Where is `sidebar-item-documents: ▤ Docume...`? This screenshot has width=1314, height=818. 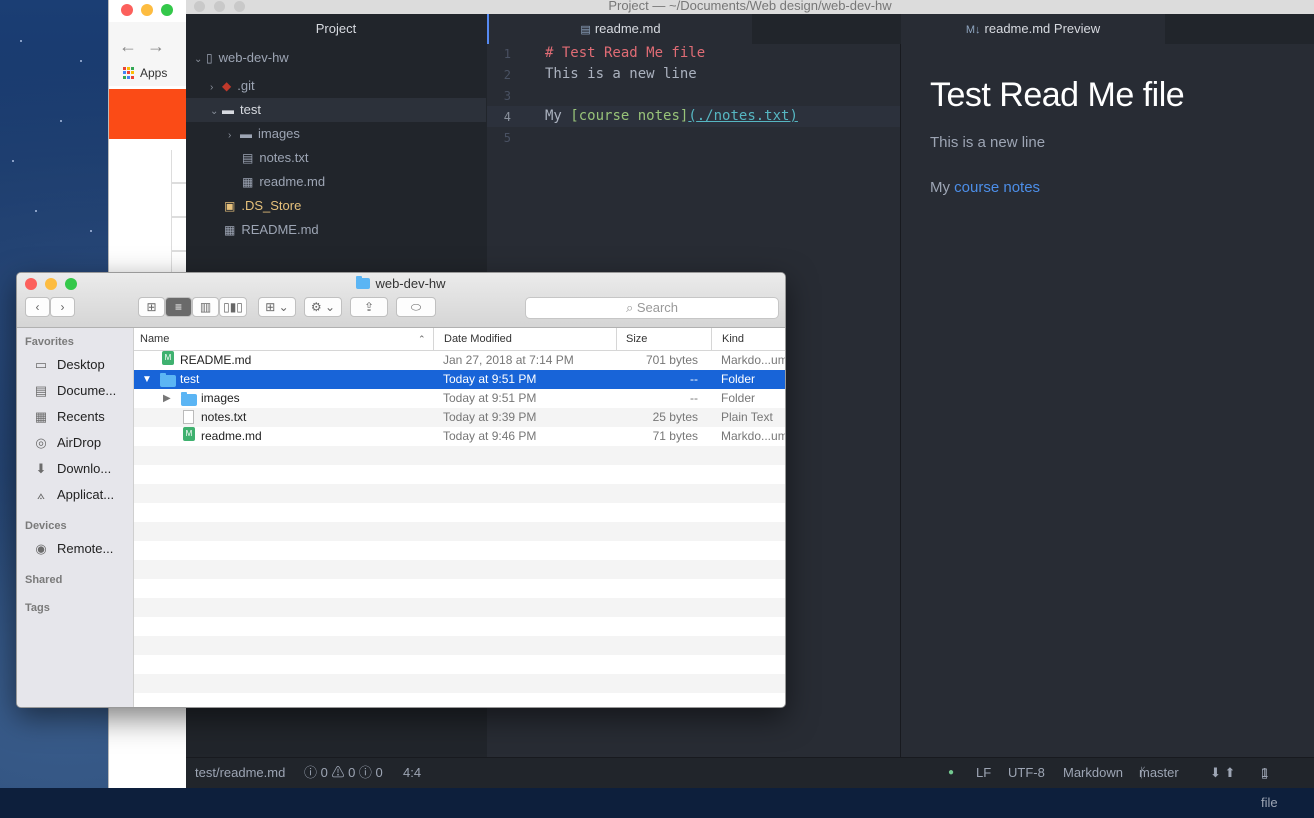 sidebar-item-documents: ▤ Docume... is located at coordinates (74, 391).